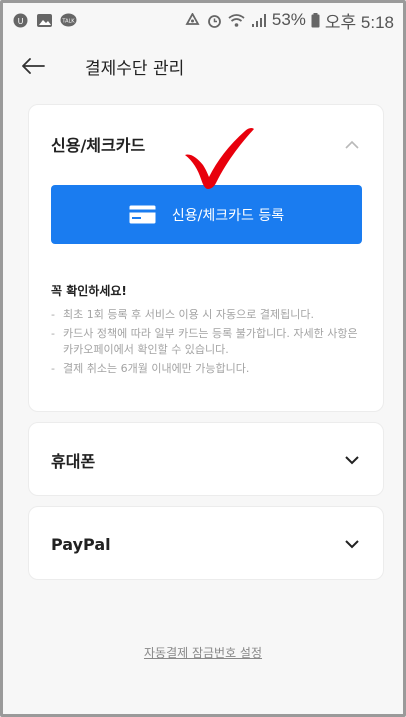 The image size is (406, 717). I want to click on battery-percent: 53%, so click(288, 19).